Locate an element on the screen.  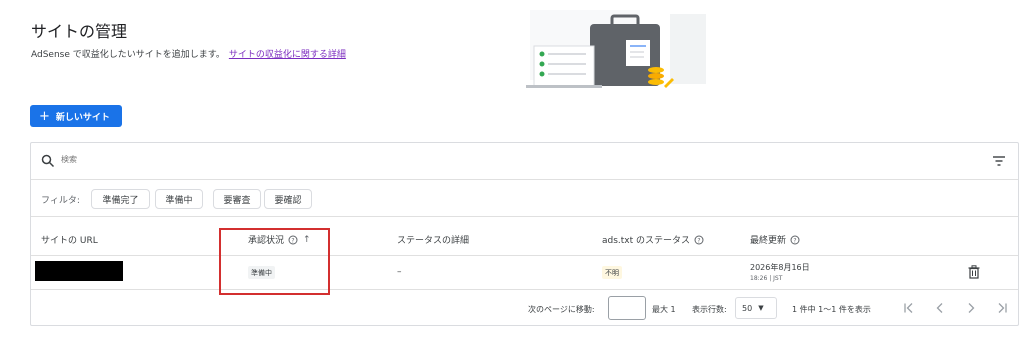
plus-icon: + is located at coordinates (44, 116).